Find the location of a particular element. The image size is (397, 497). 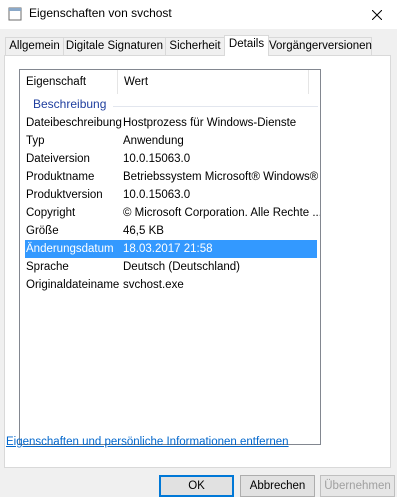

tab-digitale-signaturen: Digitale Signaturen is located at coordinates (114, 46).